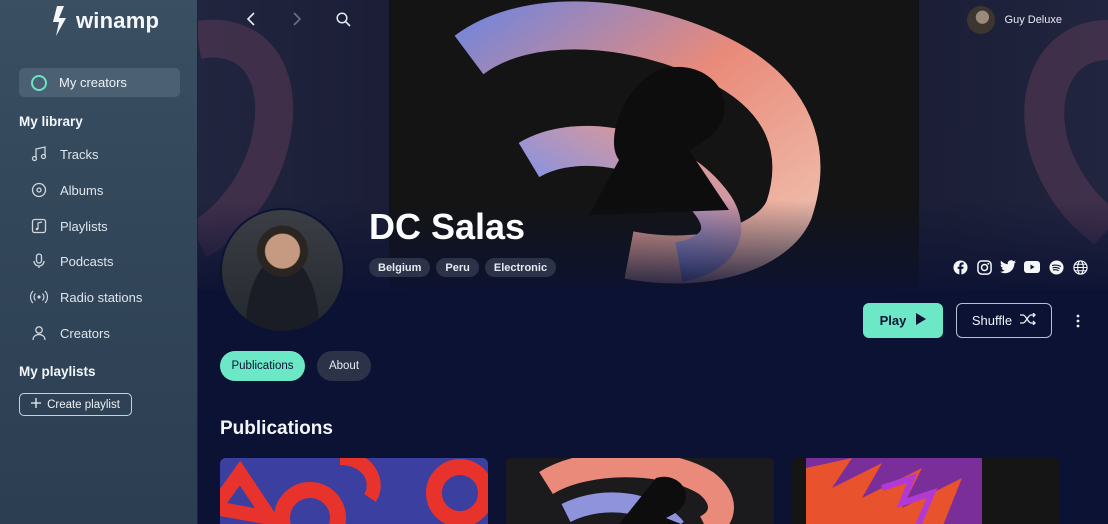  I want to click on sidebar-item-playlists: Playlists, so click(69, 226).